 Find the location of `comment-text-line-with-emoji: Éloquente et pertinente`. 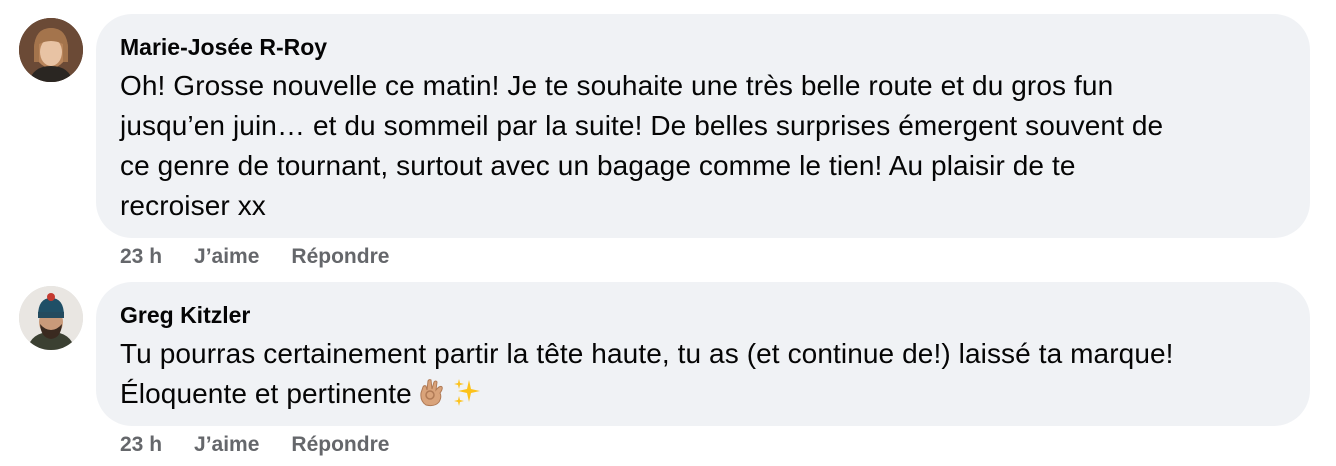

comment-text-line-with-emoji: Éloquente et pertinente is located at coordinates (703, 396).